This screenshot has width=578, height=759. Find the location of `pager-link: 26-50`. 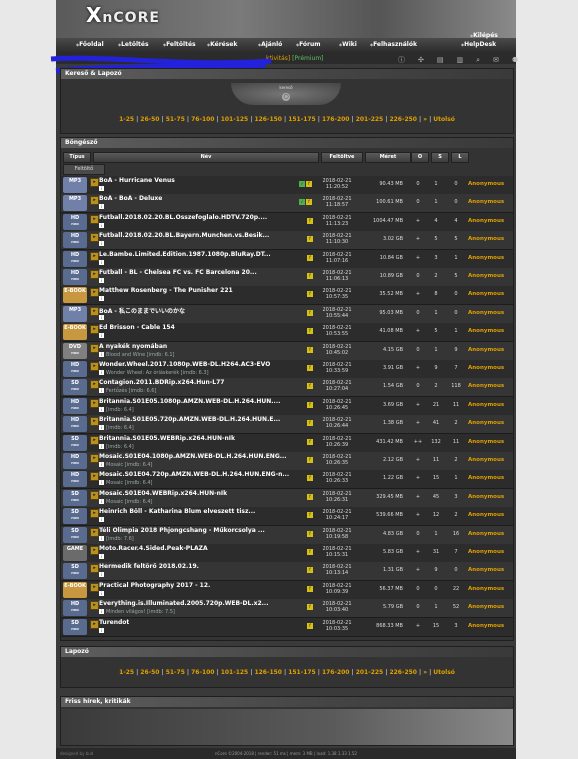

pager-link: 26-50 is located at coordinates (149, 672).